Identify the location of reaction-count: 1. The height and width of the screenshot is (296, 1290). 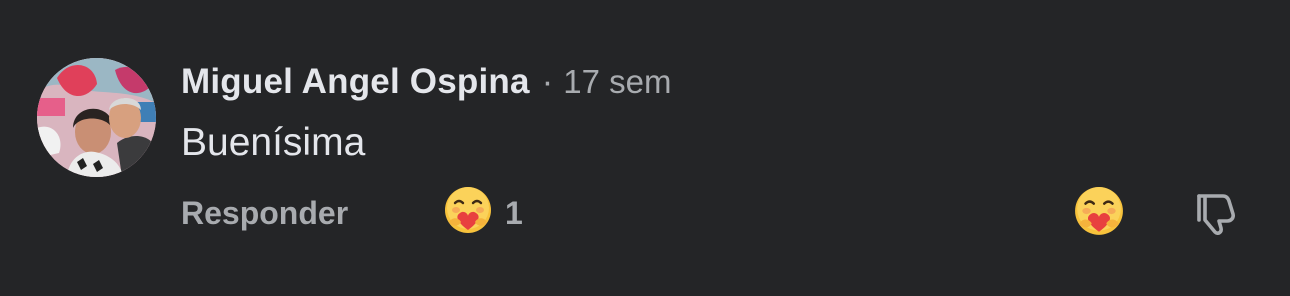
(514, 212).